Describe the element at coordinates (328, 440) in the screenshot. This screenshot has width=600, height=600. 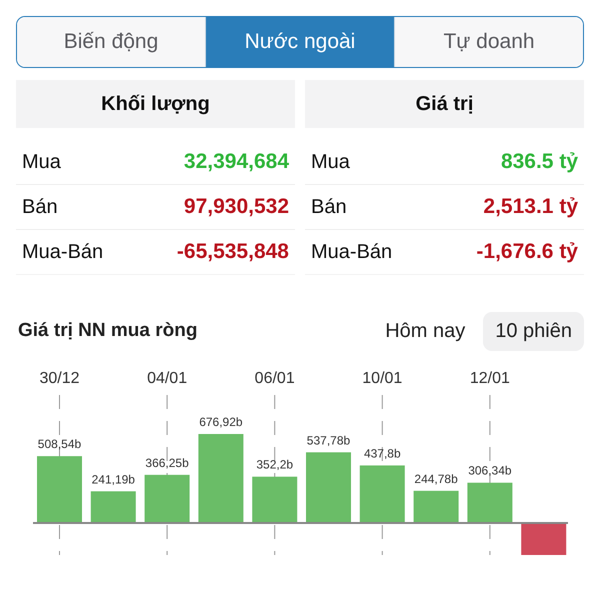
I see `value-label: 537,78b` at that location.